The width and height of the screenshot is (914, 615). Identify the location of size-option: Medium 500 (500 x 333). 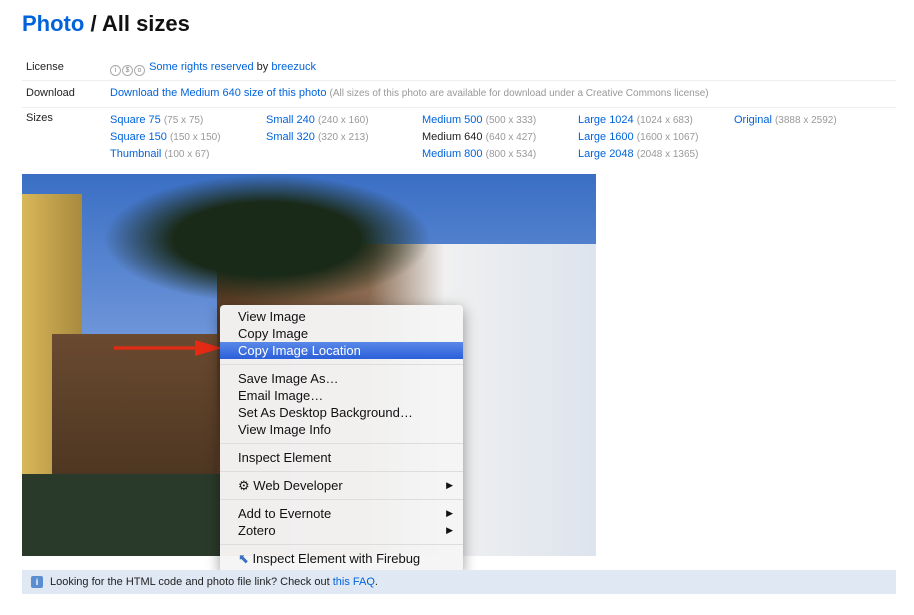
(479, 120).